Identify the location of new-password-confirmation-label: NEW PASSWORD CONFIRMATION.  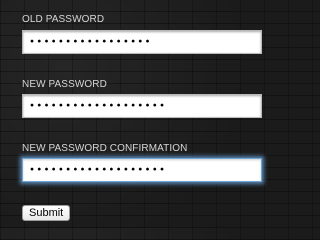
(105, 148).